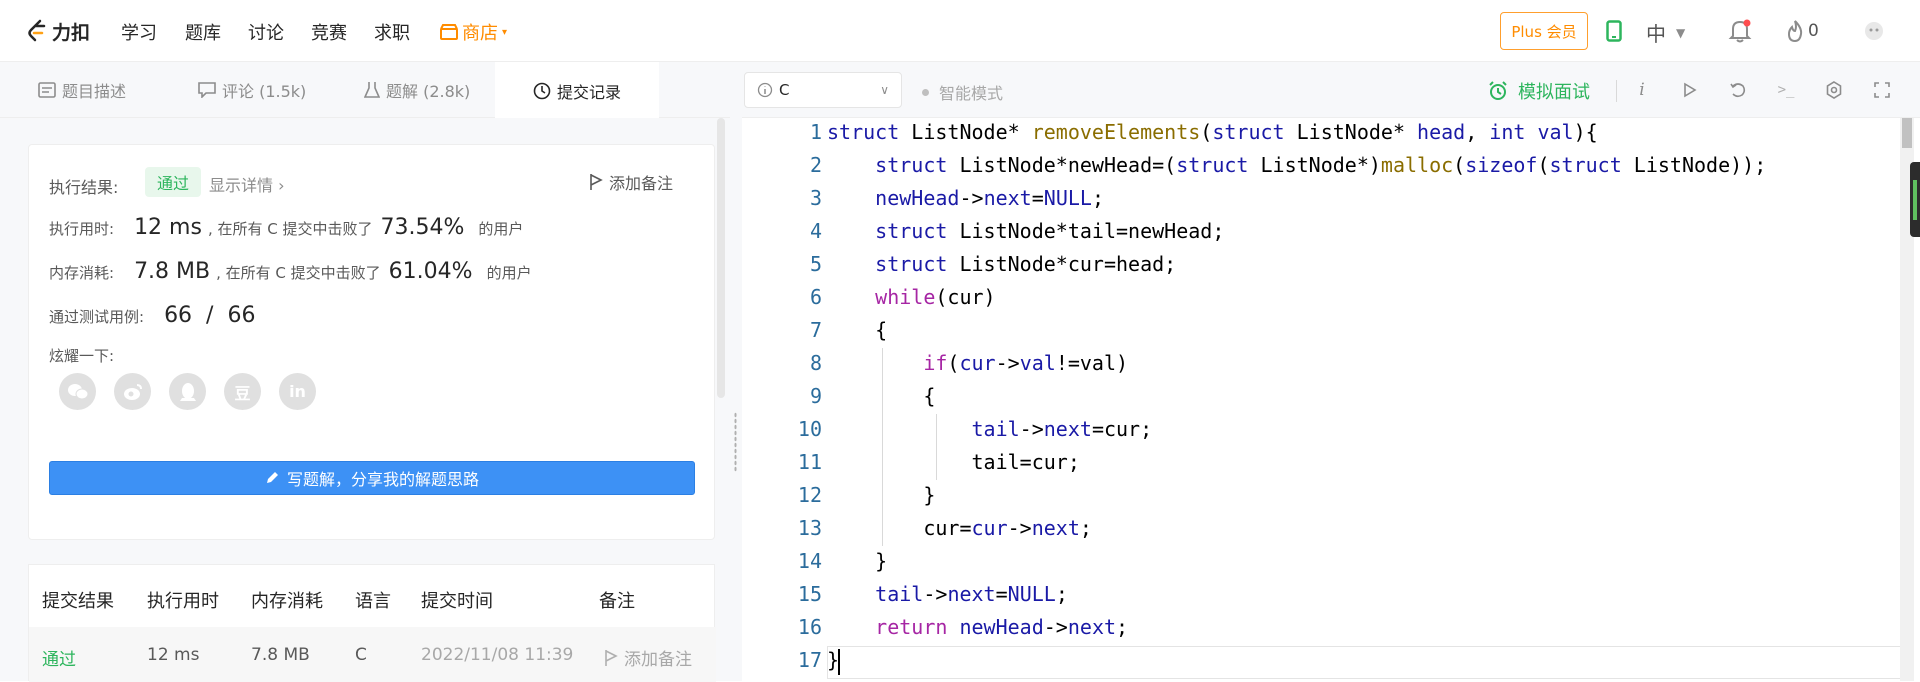 This screenshot has width=1920, height=682. I want to click on row-add-note-button: 添加备注, so click(648, 657).